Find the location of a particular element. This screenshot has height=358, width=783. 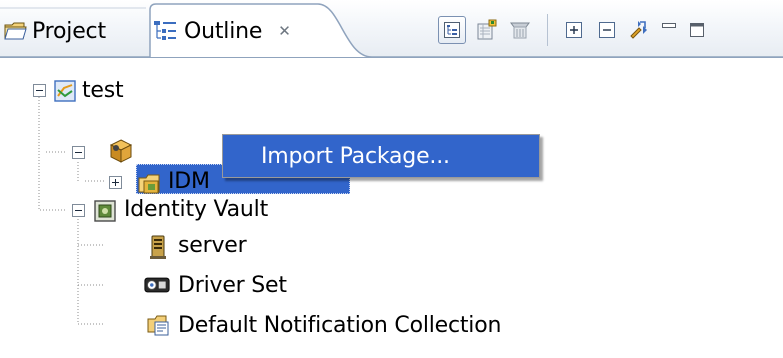

maximize-view-button is located at coordinates (697, 30).